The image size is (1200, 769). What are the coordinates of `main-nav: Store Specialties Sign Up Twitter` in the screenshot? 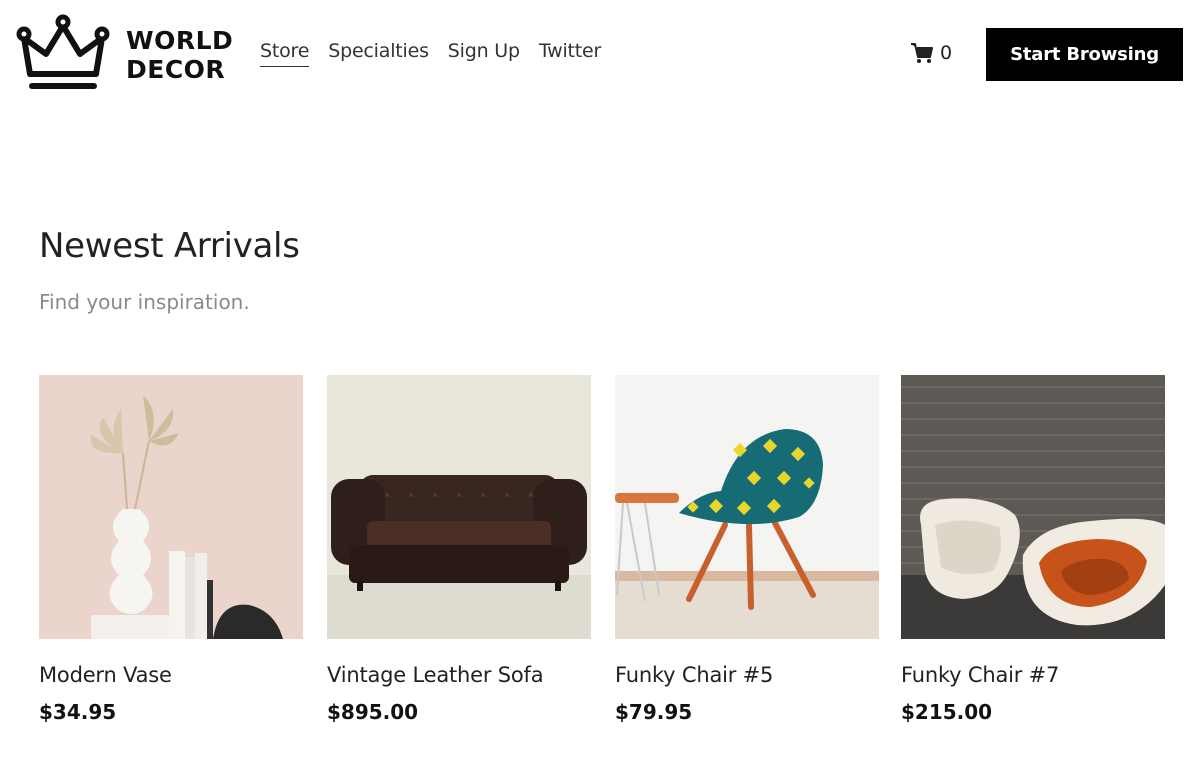 It's located at (440, 53).